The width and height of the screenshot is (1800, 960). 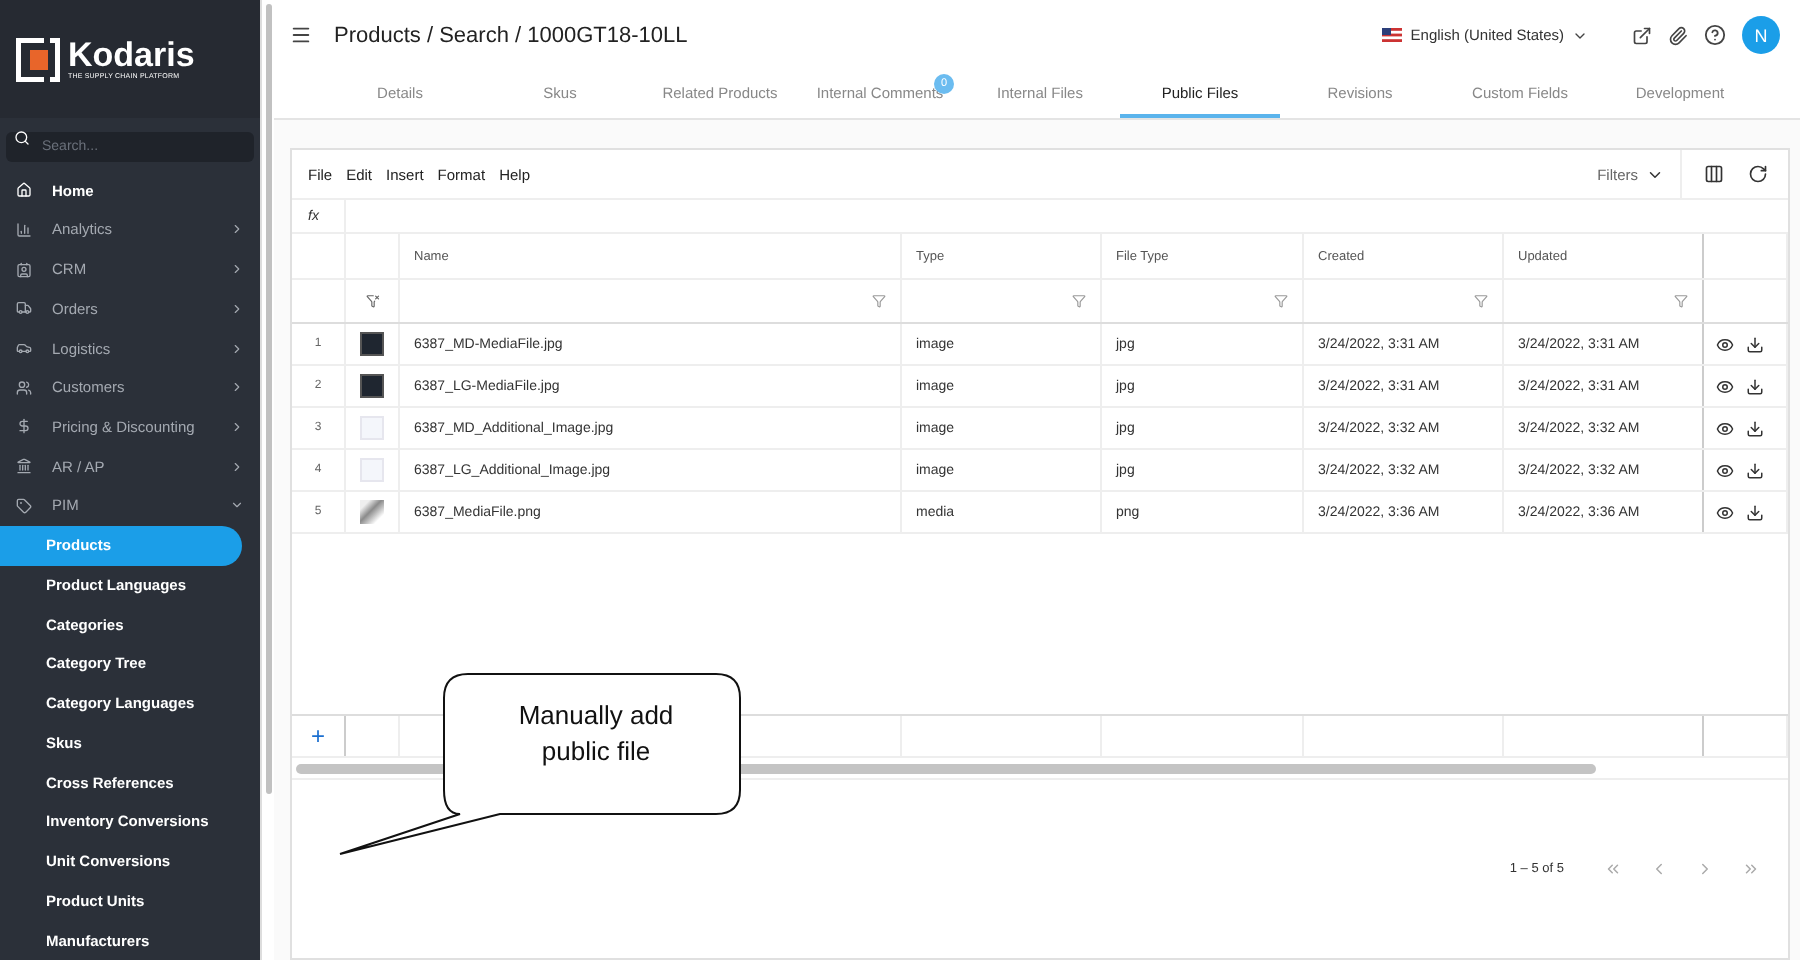 I want to click on callout-text: Manually add public file, so click(x=596, y=734).